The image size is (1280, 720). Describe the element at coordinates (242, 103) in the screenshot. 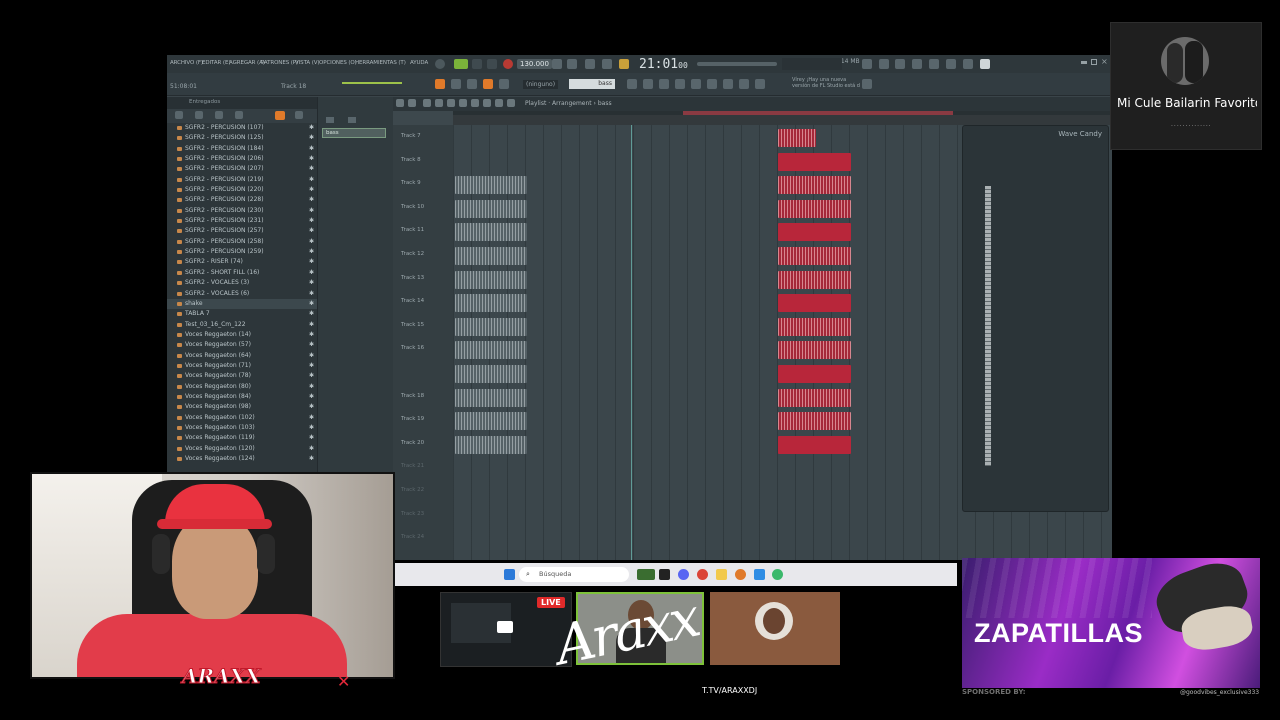

I see `browser-header: Entregados` at that location.